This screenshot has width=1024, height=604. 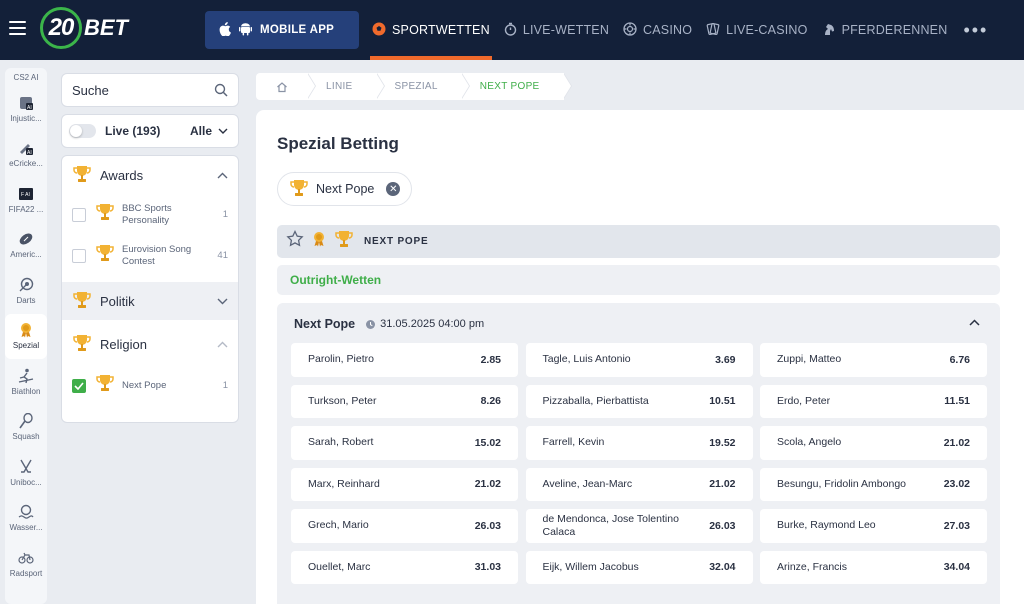 What do you see at coordinates (640, 86) in the screenshot?
I see `breadcrumb: LINIE SPEZIAL NEXT POPE` at bounding box center [640, 86].